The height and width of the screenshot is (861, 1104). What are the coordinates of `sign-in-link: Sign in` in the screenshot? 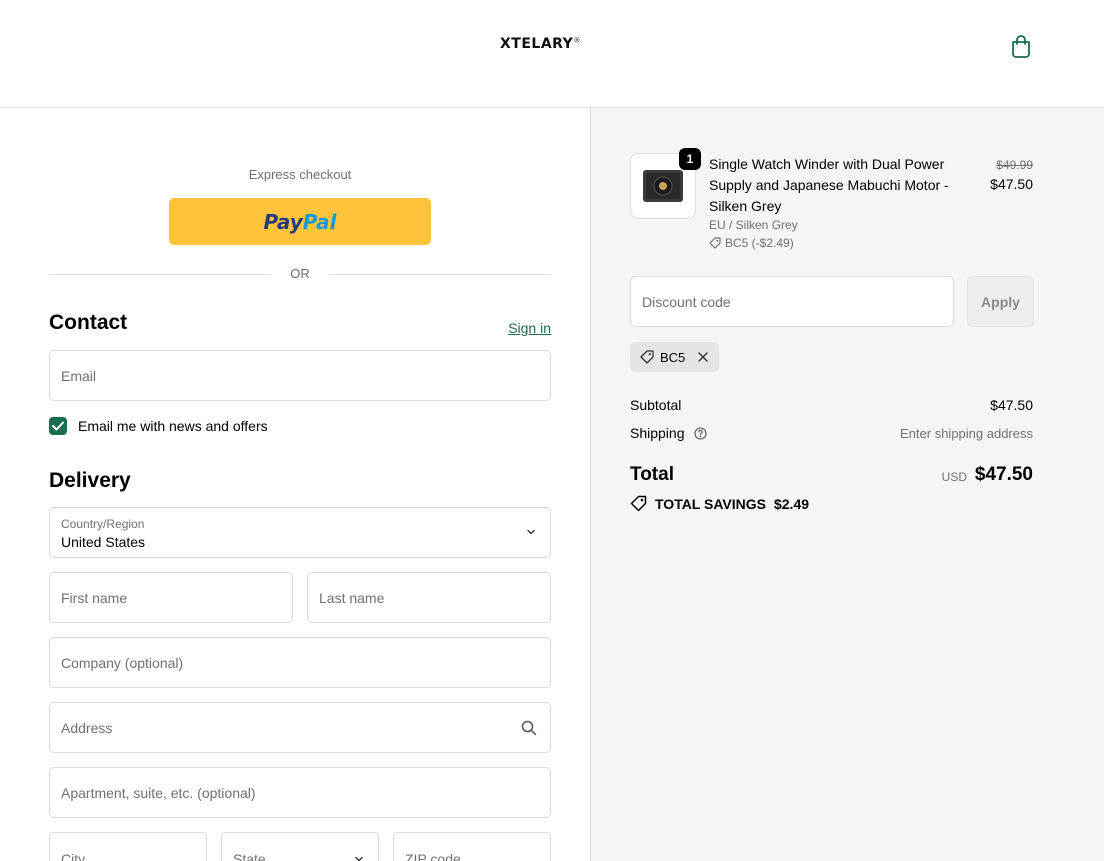 It's located at (529, 328).